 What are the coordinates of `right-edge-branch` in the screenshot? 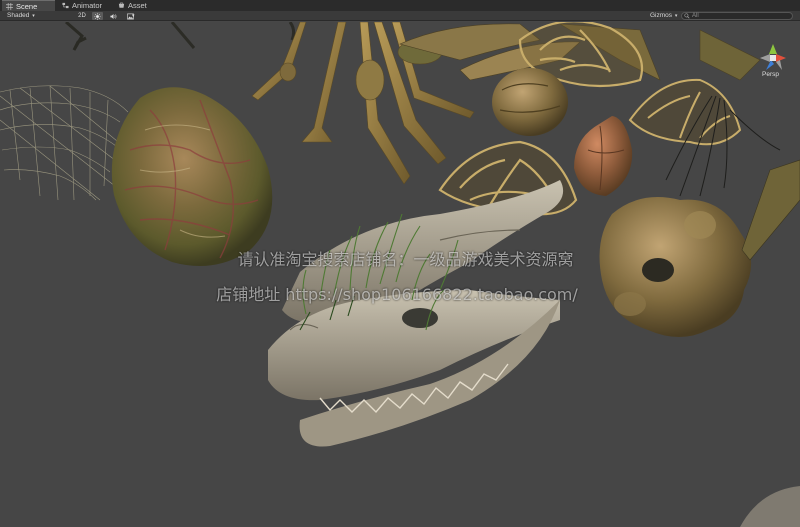 It's located at (770, 210).